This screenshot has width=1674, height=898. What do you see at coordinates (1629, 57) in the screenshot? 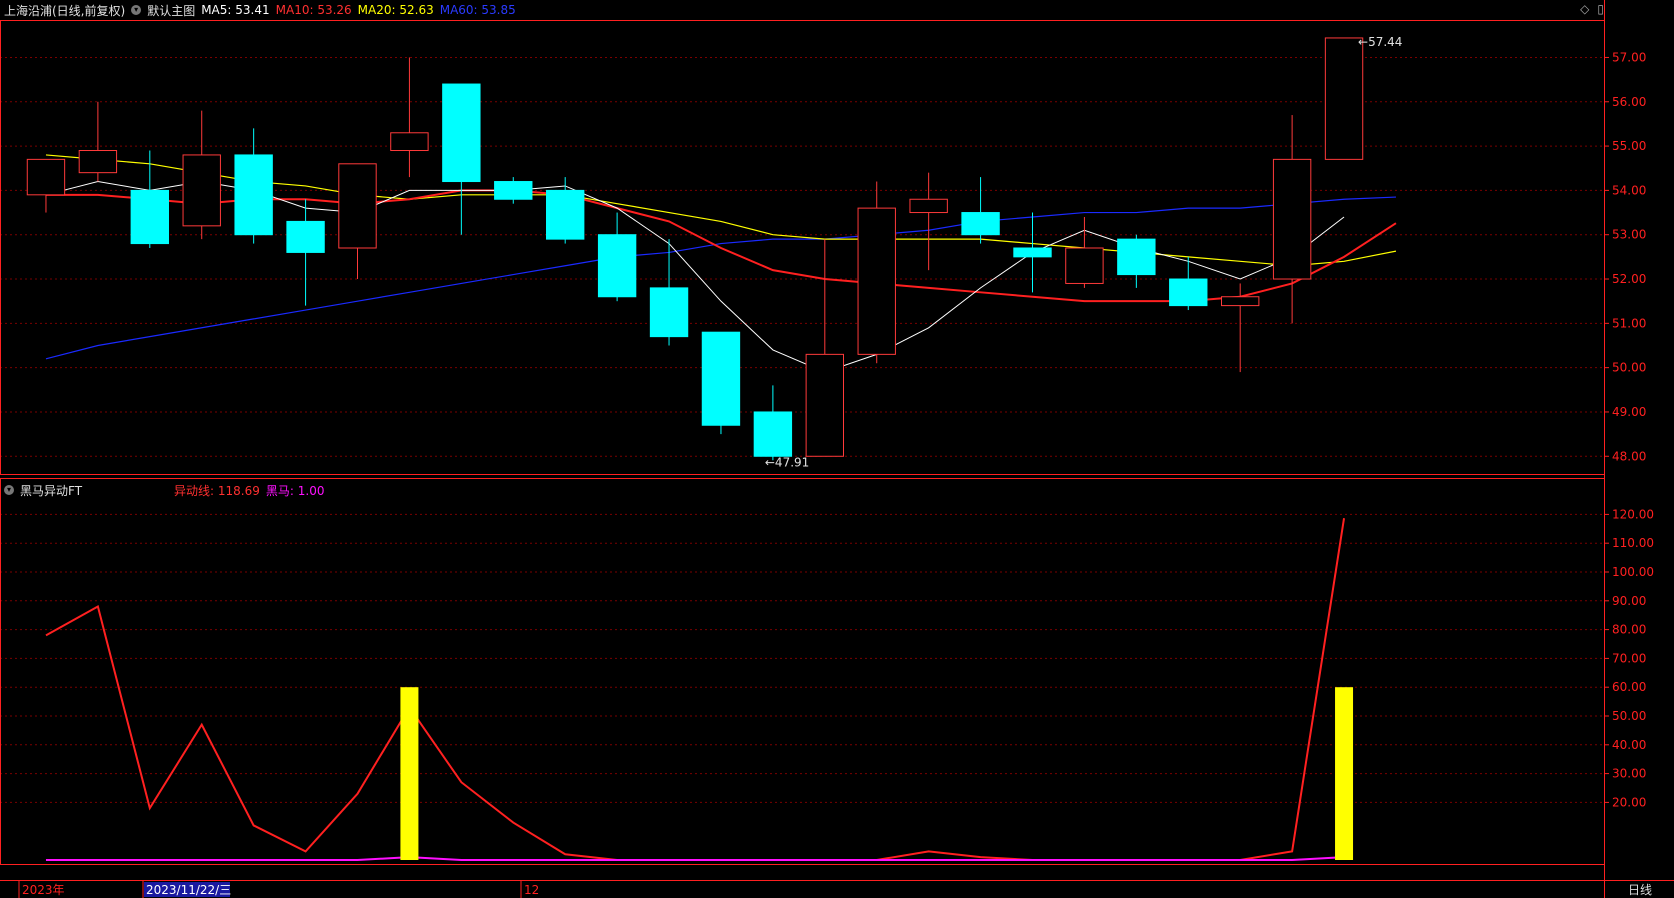
I see `y-tick-label: 57.00` at bounding box center [1629, 57].